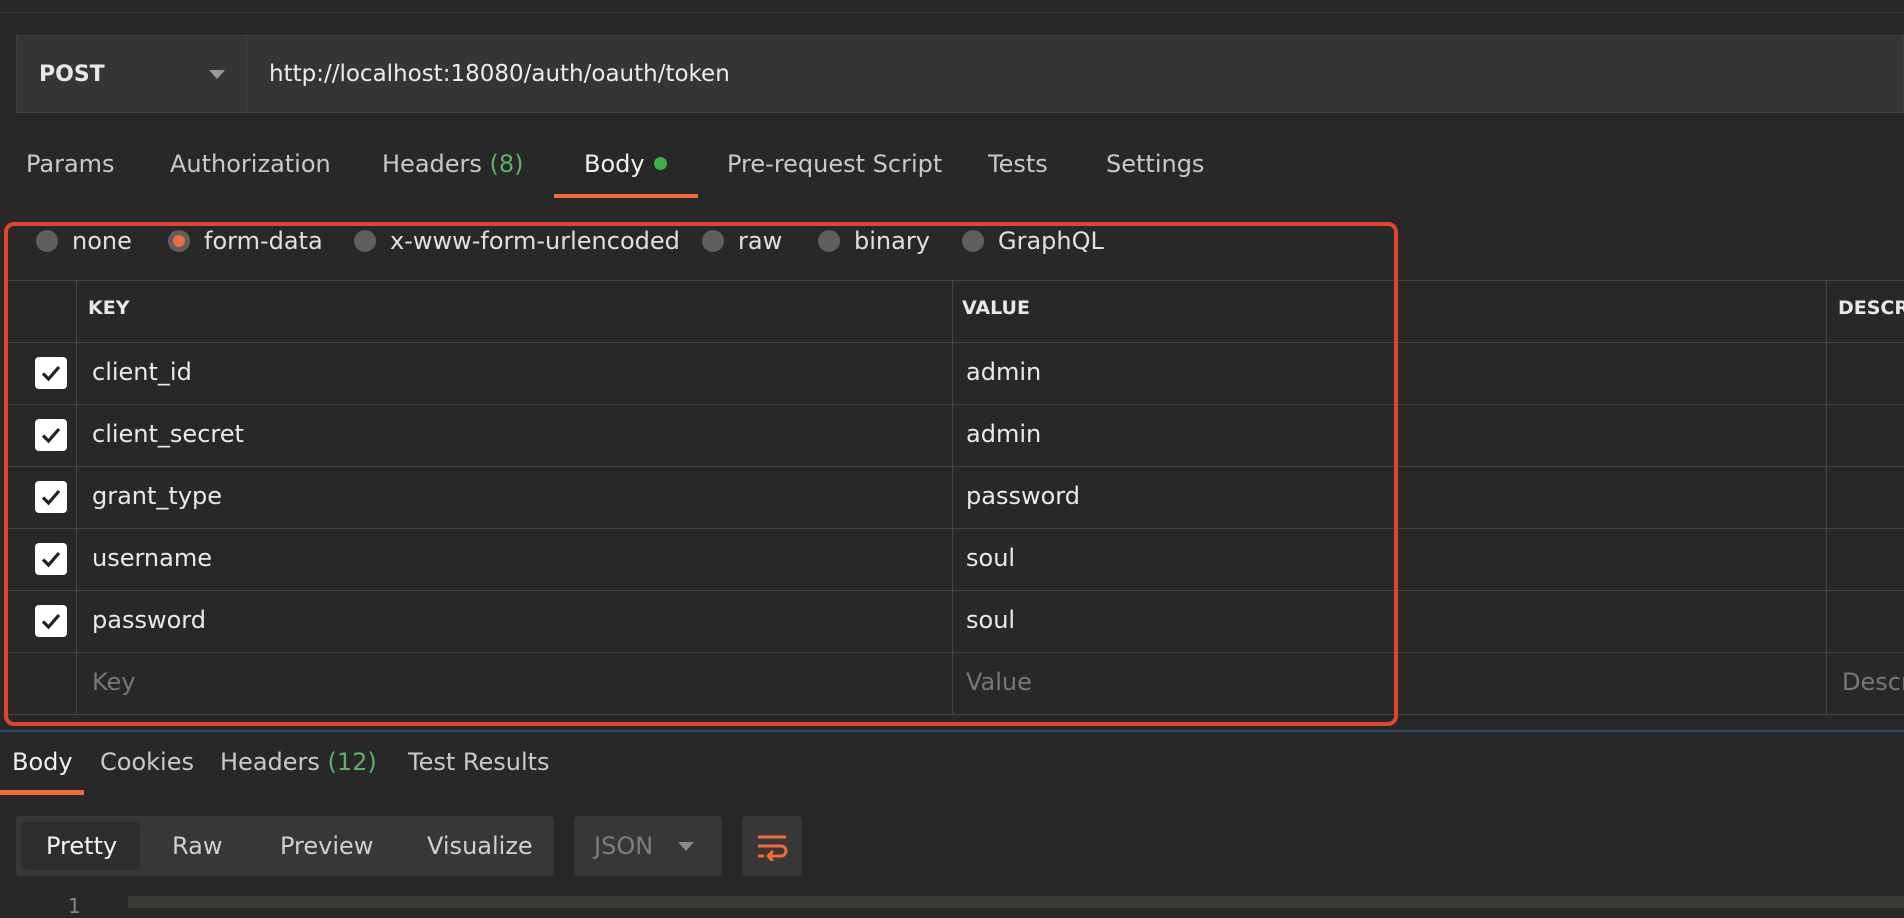  What do you see at coordinates (1871, 308) in the screenshot?
I see `column-header-description: DESCRI` at bounding box center [1871, 308].